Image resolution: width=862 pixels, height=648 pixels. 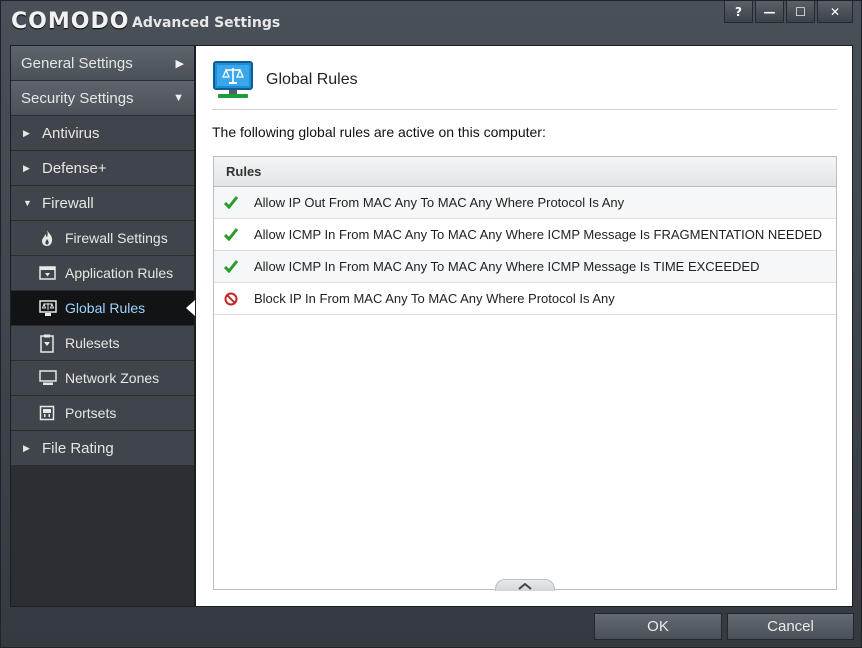 What do you see at coordinates (52, 378) in the screenshot?
I see `monitor-icon` at bounding box center [52, 378].